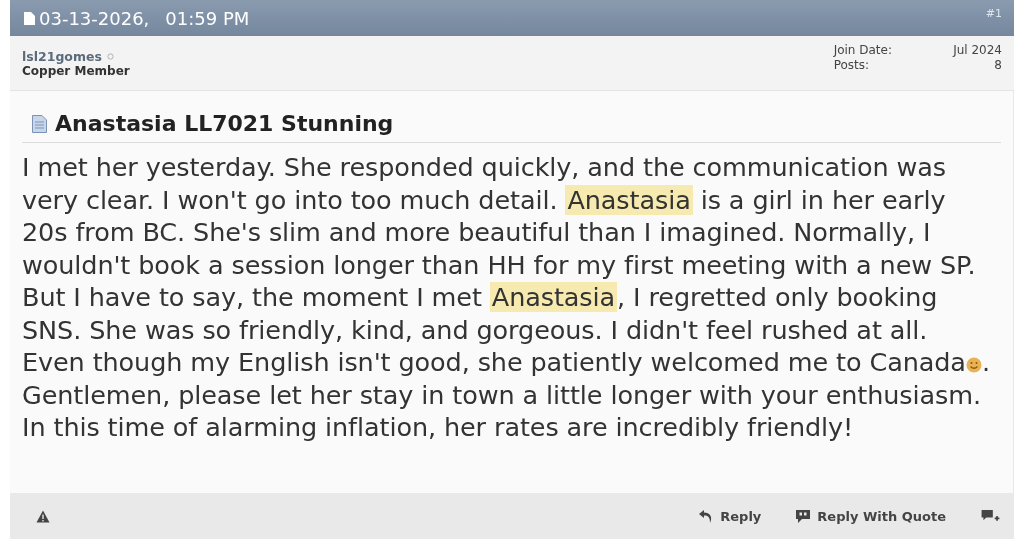 The width and height of the screenshot is (1024, 543). What do you see at coordinates (43, 516) in the screenshot?
I see `warning-icon` at bounding box center [43, 516].